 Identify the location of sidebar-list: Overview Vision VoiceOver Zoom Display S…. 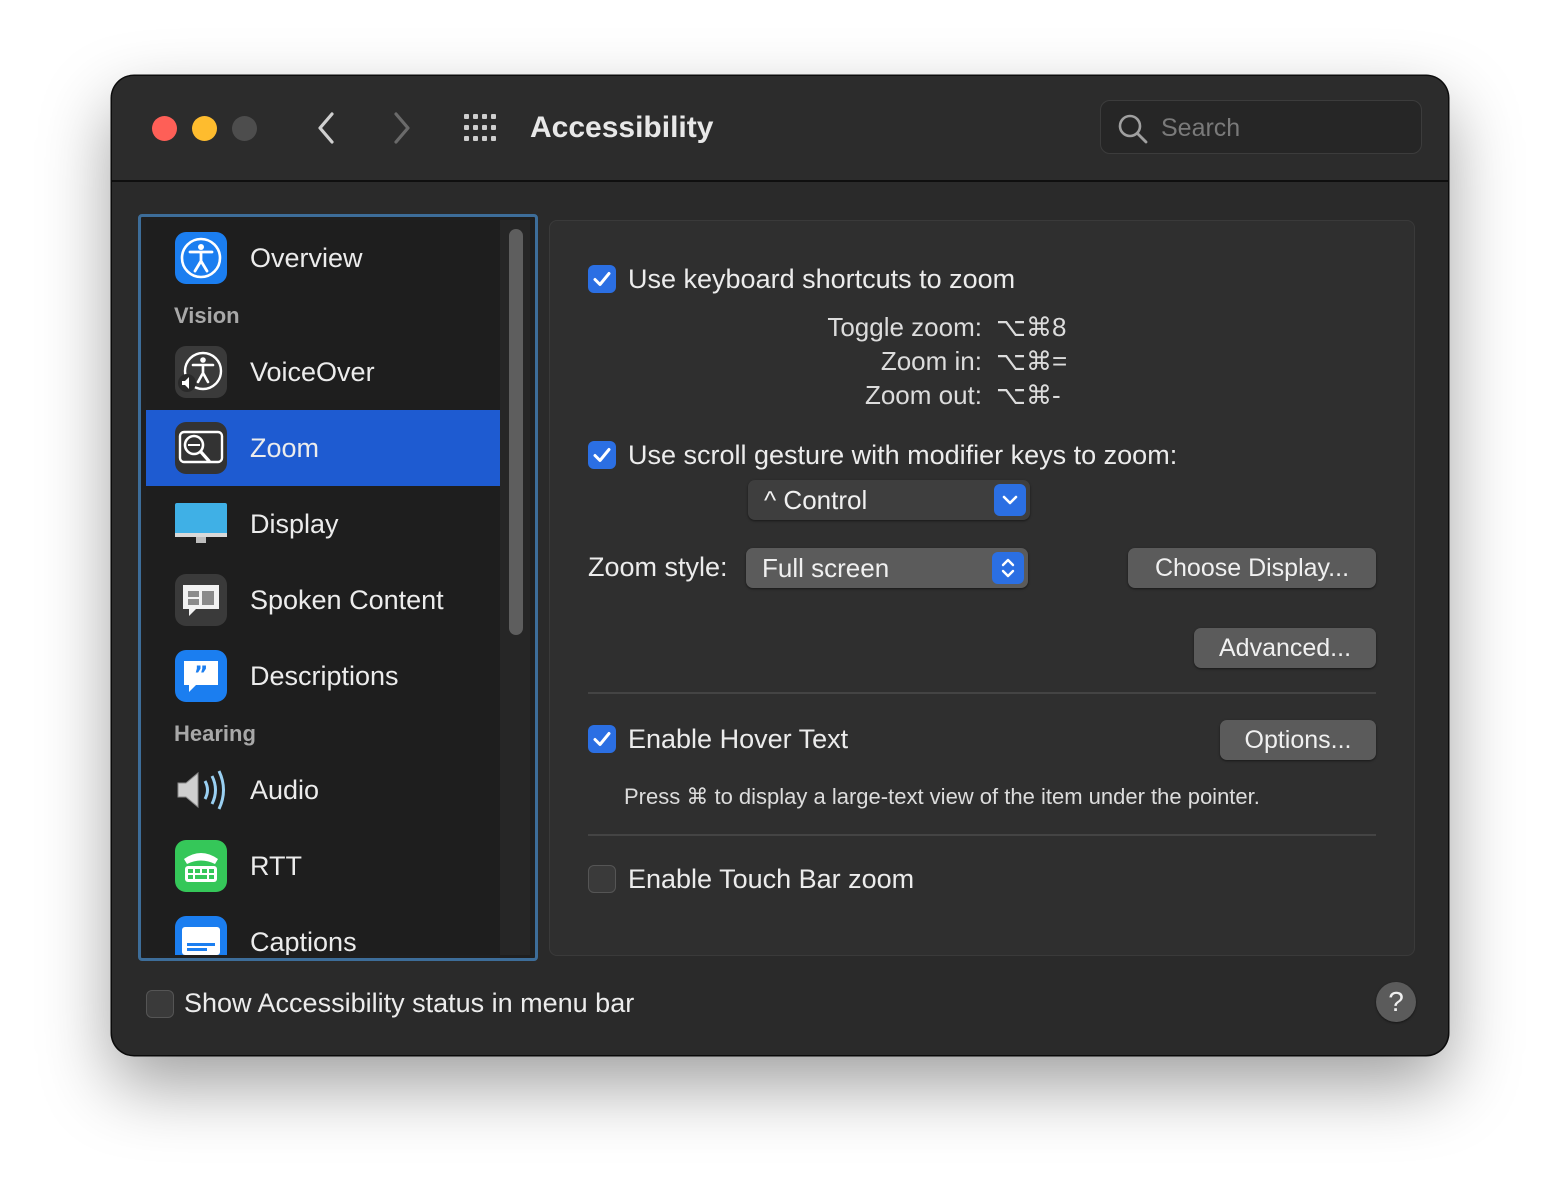
(323, 587).